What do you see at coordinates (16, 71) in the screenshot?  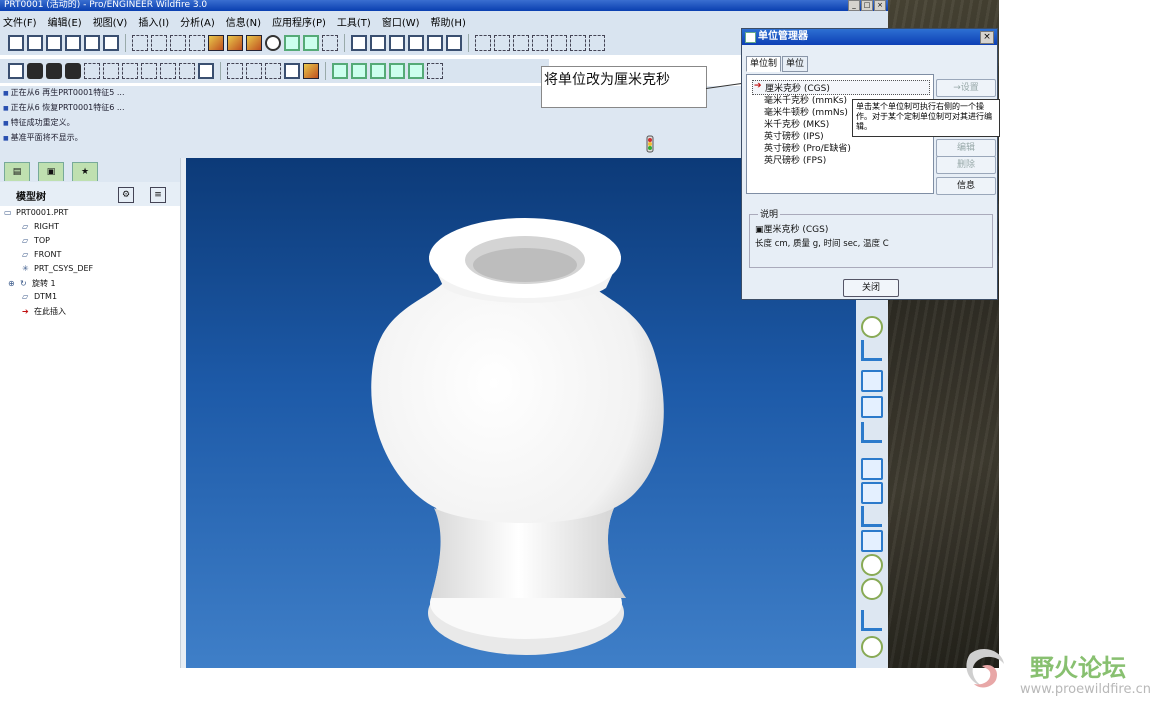 I see `repaint-view-icon` at bounding box center [16, 71].